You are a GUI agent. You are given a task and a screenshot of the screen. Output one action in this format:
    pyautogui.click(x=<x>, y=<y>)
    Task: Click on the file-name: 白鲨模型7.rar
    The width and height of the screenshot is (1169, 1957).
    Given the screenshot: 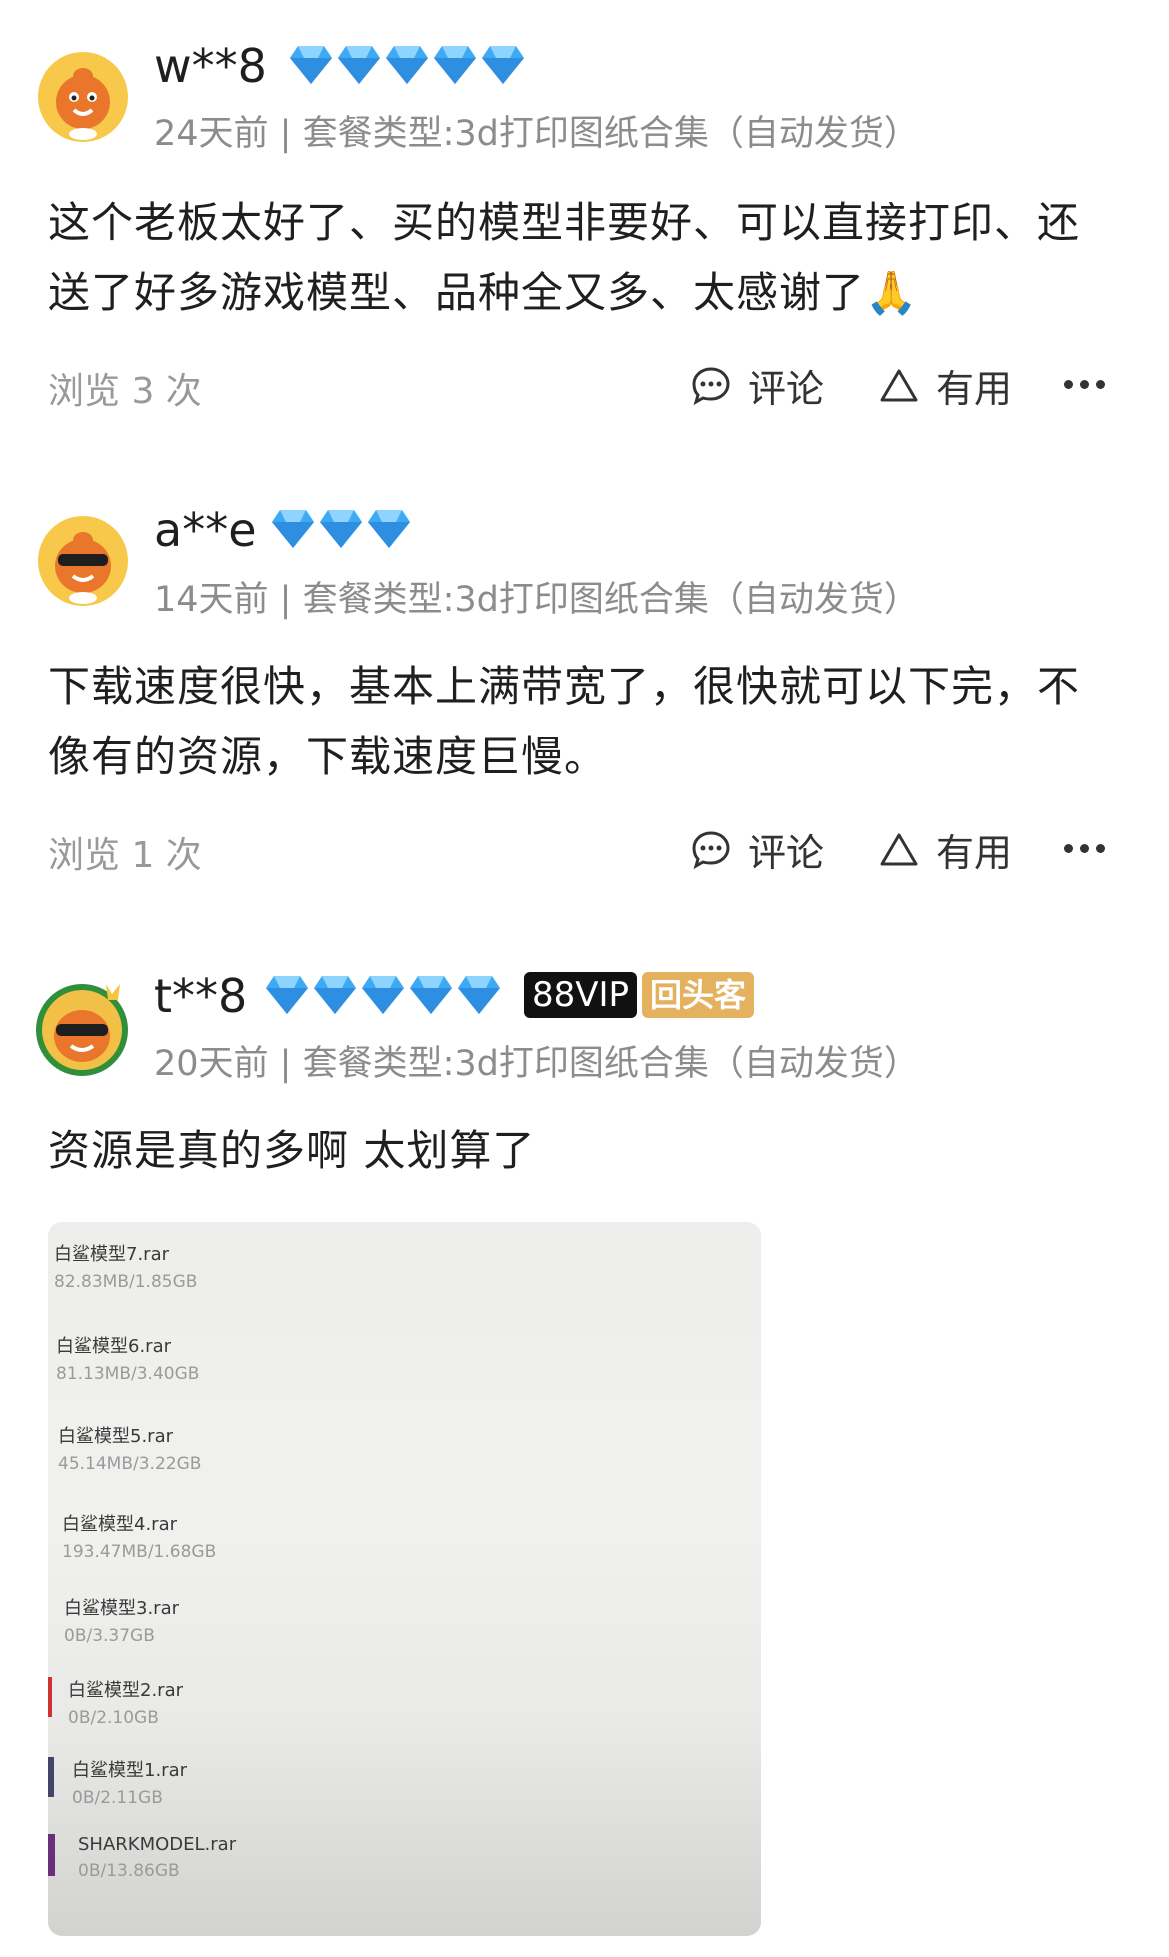 What is the action you would take?
    pyautogui.click(x=112, y=1254)
    